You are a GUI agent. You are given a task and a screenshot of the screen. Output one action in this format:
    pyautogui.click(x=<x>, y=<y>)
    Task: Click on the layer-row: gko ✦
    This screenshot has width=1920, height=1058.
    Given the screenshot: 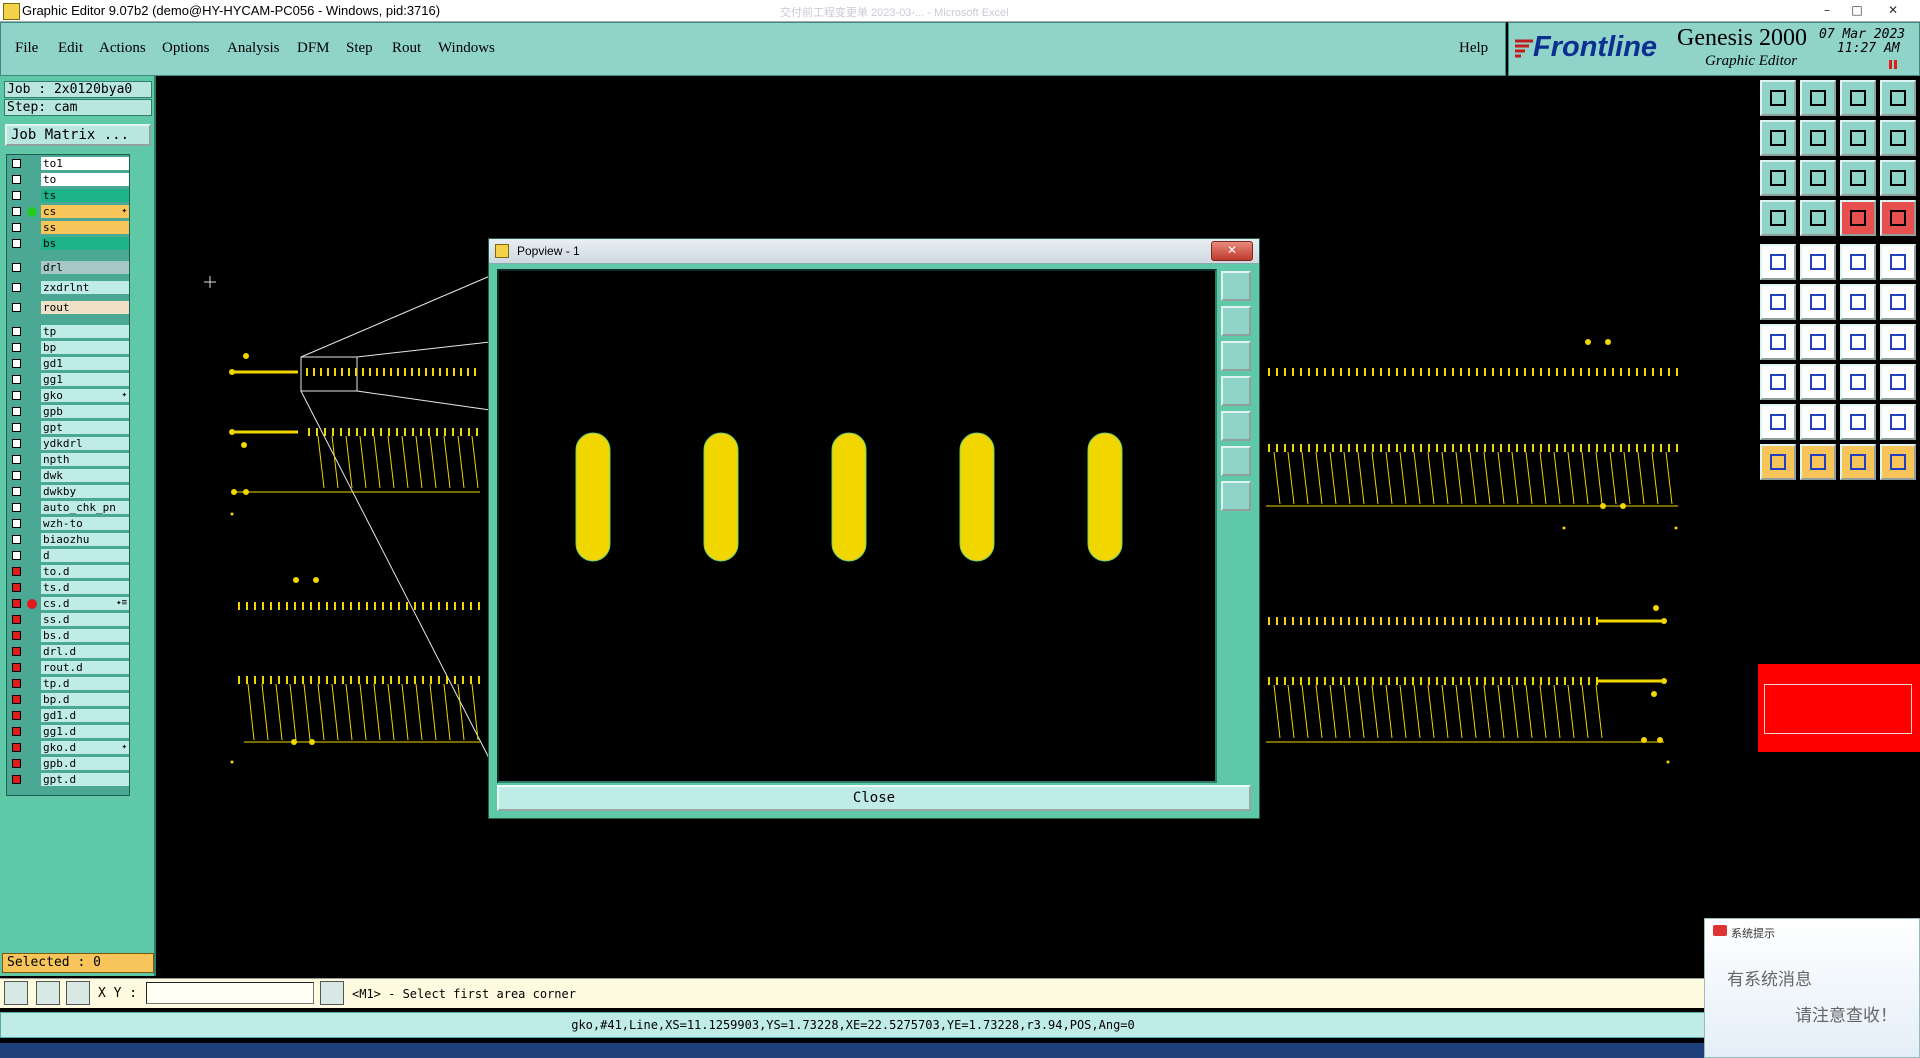 What is the action you would take?
    pyautogui.click(x=68, y=396)
    